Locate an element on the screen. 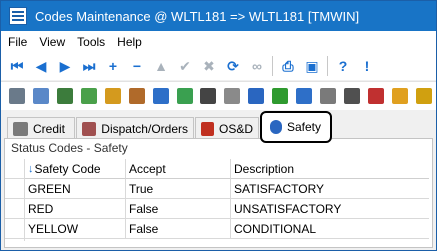 The image size is (437, 251). safety-icon is located at coordinates (276, 127).